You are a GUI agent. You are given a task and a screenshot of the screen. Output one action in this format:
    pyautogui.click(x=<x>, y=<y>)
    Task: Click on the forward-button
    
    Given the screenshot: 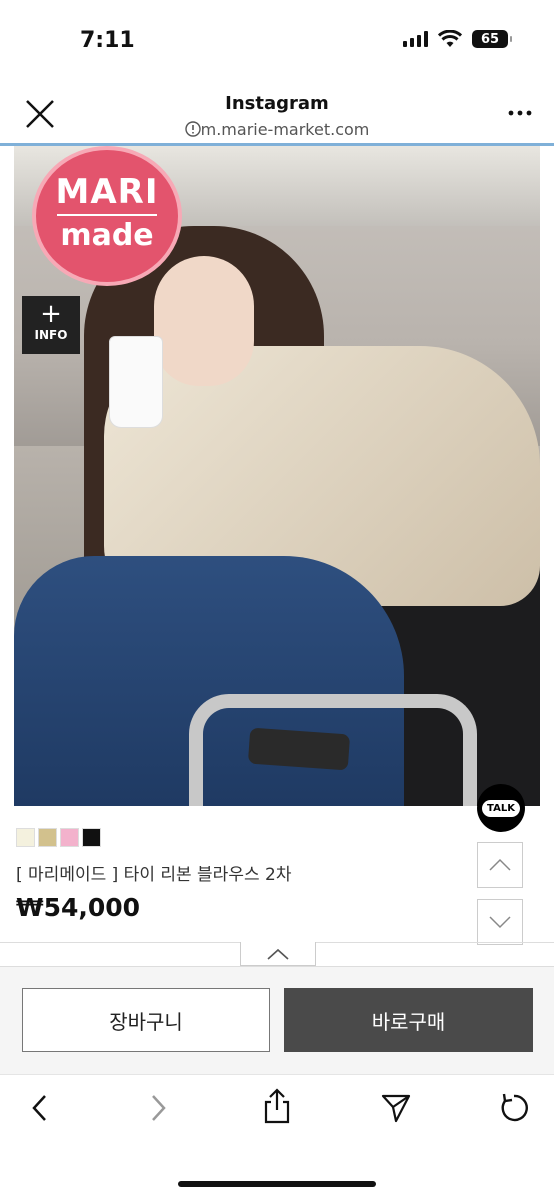 What is the action you would take?
    pyautogui.click(x=158, y=1108)
    